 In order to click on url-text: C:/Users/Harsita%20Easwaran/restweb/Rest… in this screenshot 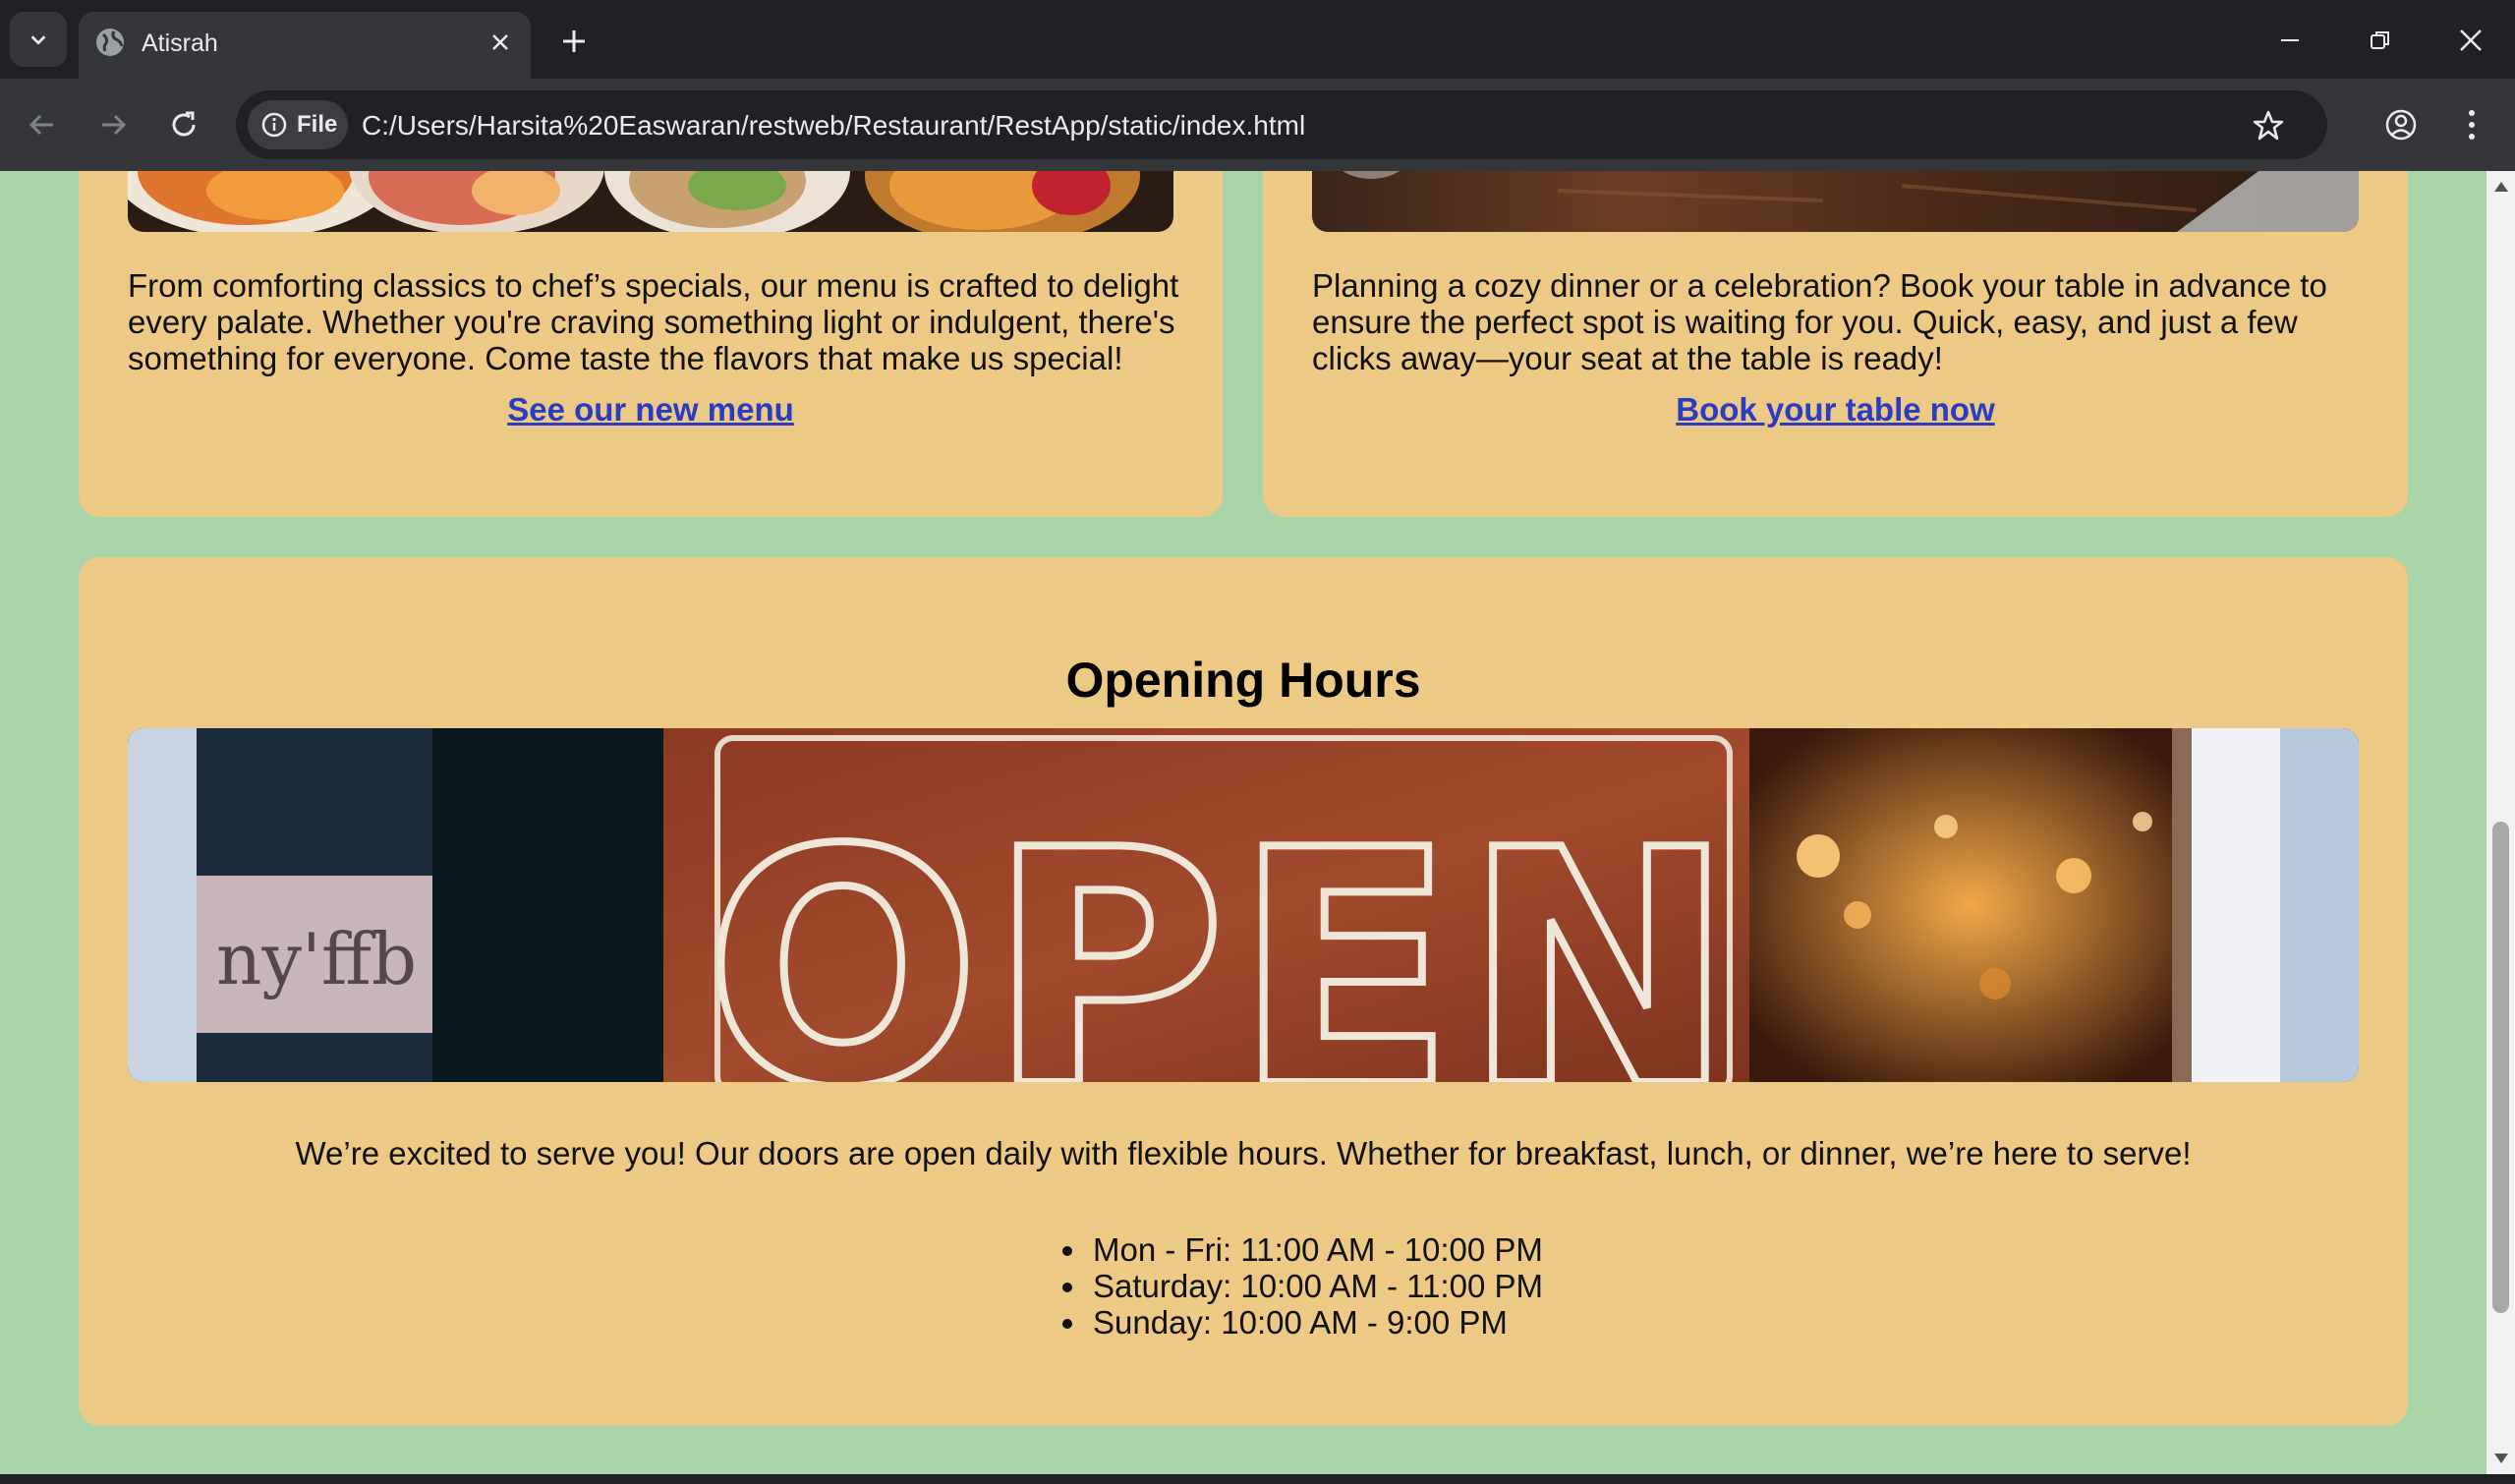, I will do `click(833, 126)`.